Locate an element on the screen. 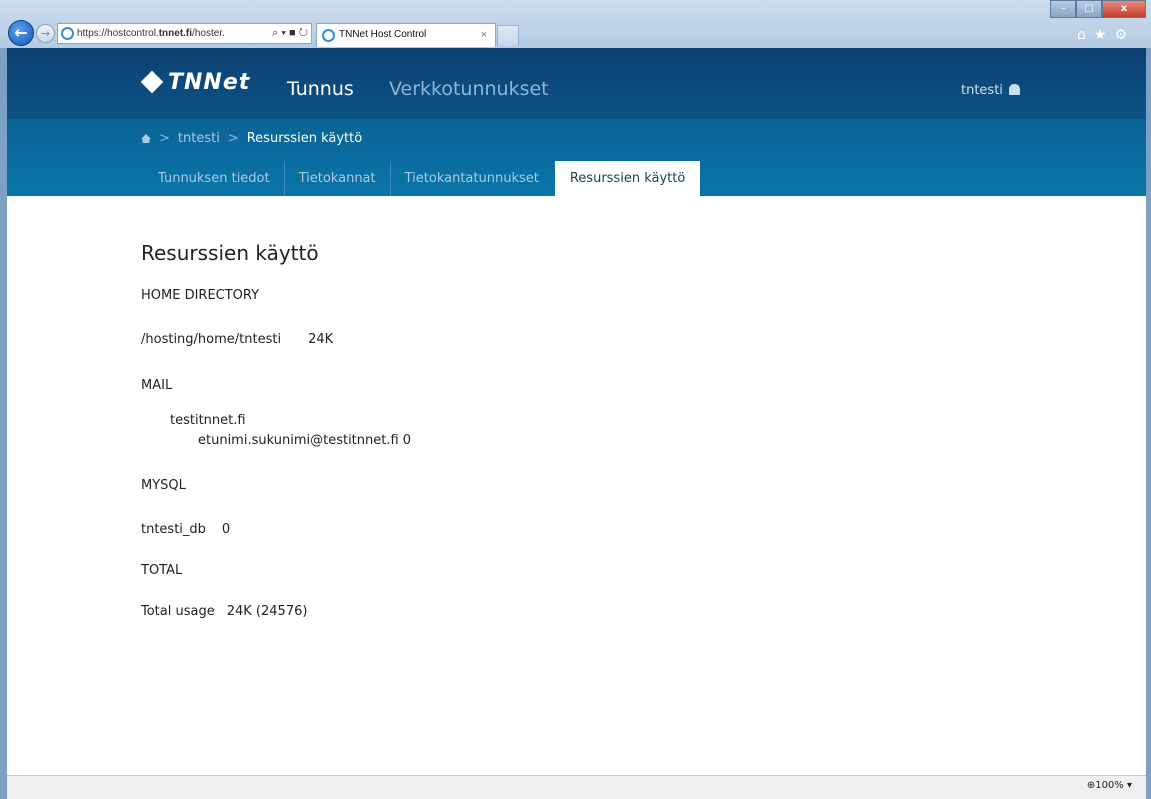  mysql-heading: MYSQL is located at coordinates (163, 485).